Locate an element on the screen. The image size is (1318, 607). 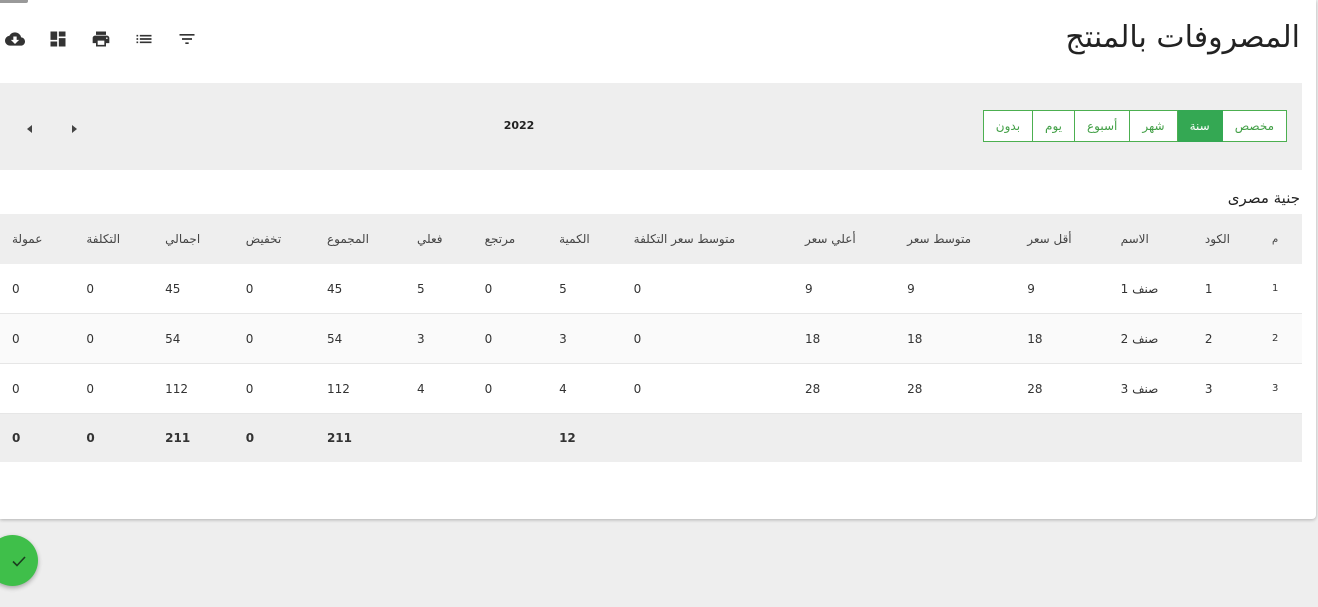
filter-icon is located at coordinates (187, 39).